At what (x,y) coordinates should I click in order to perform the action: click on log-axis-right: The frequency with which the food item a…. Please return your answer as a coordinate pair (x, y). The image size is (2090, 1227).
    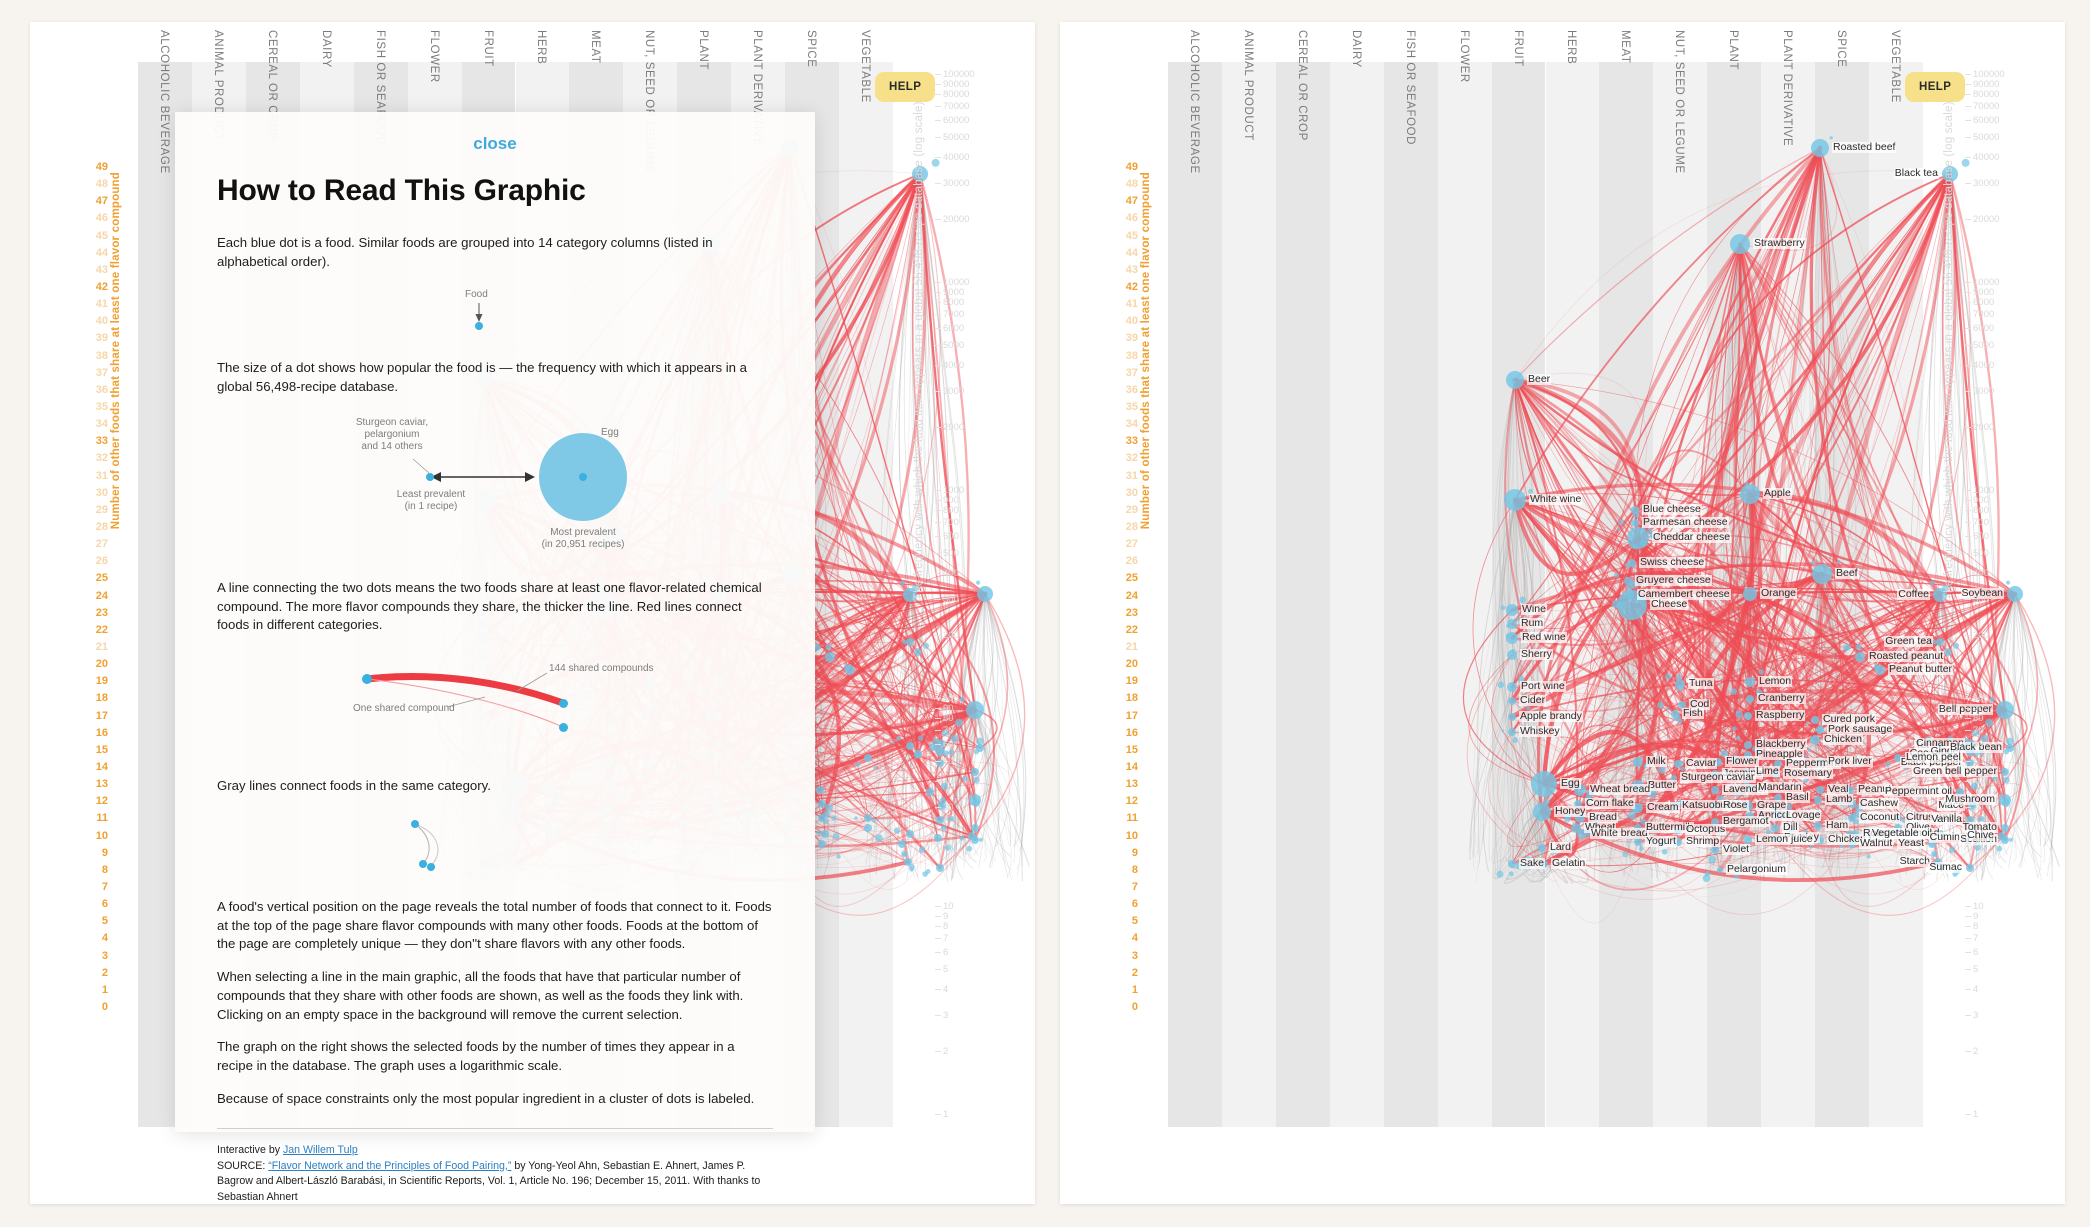
    Looking at the image, I should click on (2001, 600).